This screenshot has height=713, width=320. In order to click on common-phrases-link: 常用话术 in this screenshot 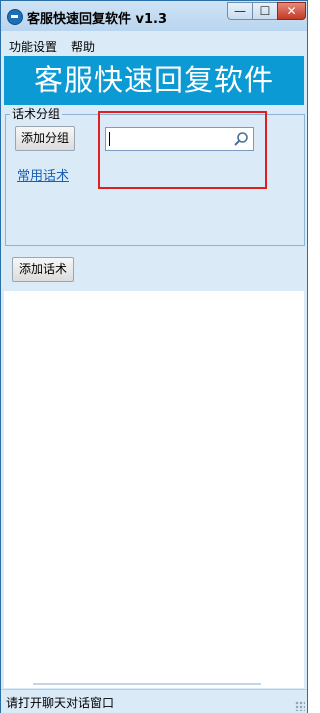, I will do `click(43, 174)`.